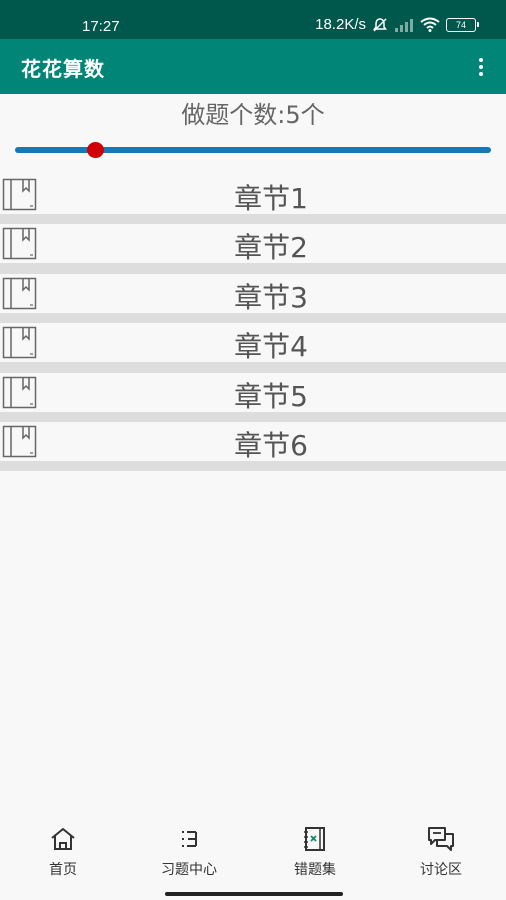 The height and width of the screenshot is (900, 506). Describe the element at coordinates (315, 870) in the screenshot. I see `nav-wrong-questions-label: 错题集` at that location.